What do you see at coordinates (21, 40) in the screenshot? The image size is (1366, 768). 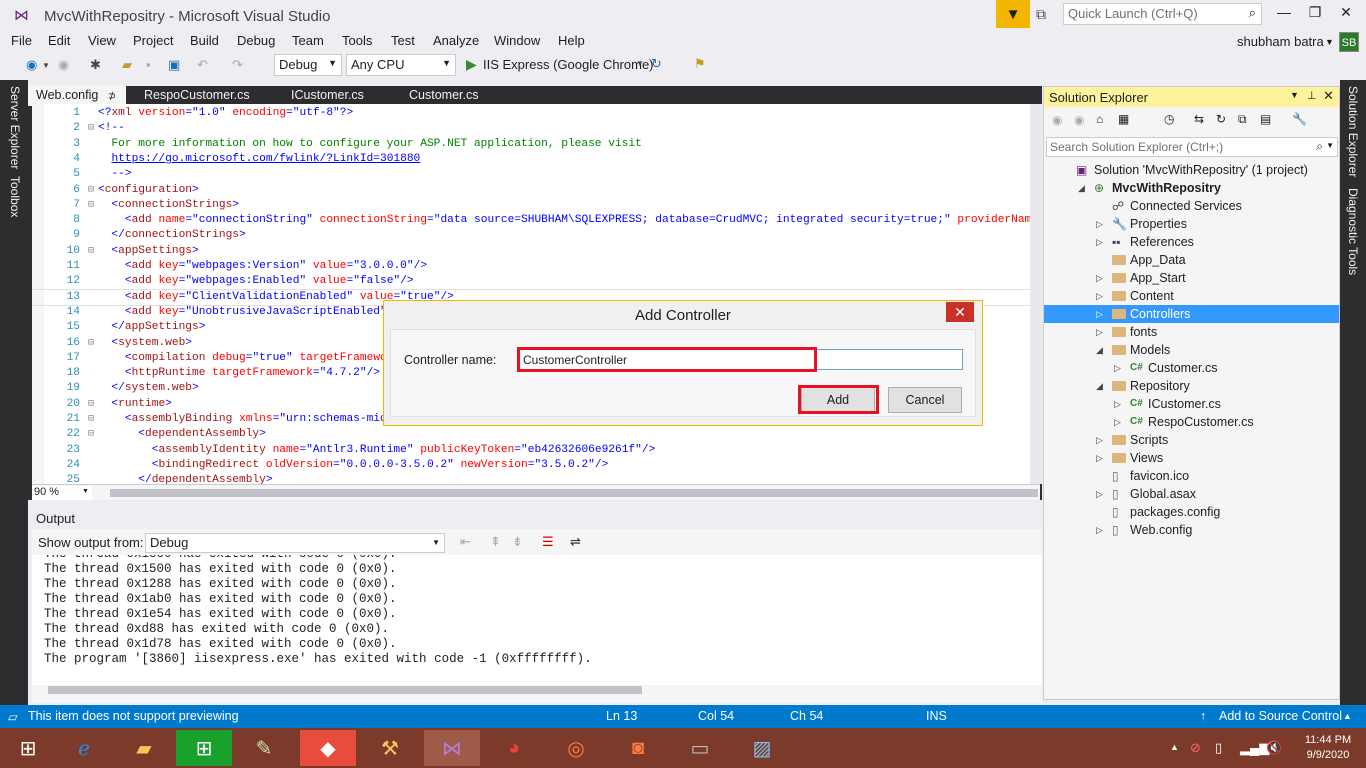 I see `menu-file: File` at bounding box center [21, 40].